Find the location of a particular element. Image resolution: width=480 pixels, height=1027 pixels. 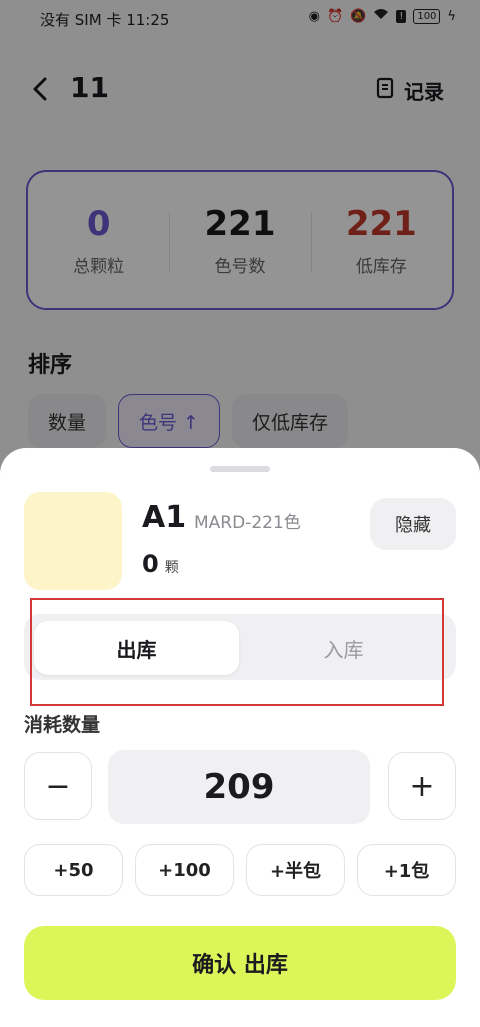

color-code: A1 is located at coordinates (164, 517).